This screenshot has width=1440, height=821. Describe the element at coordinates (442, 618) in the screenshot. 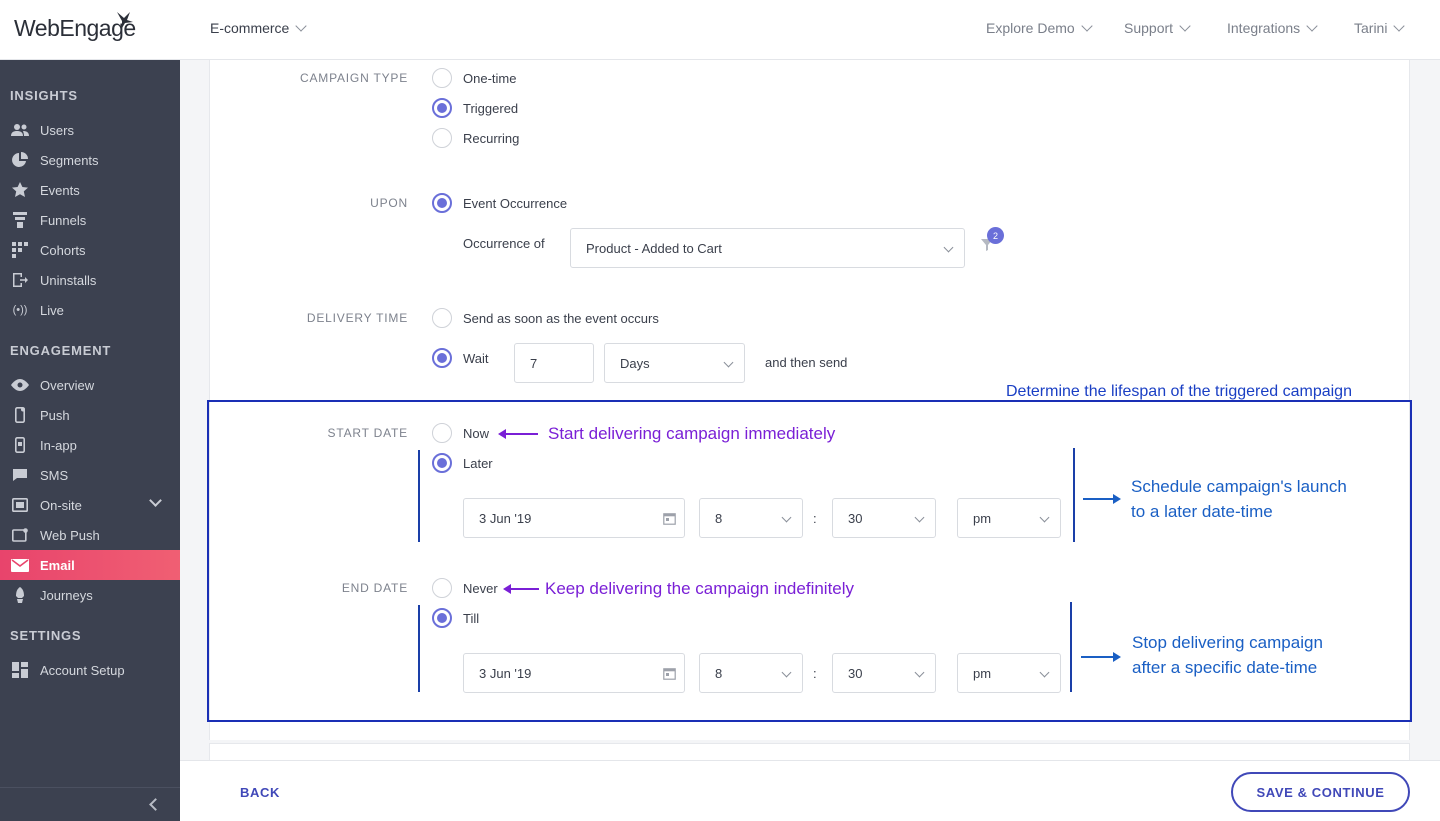

I see `radio-end-till` at that location.